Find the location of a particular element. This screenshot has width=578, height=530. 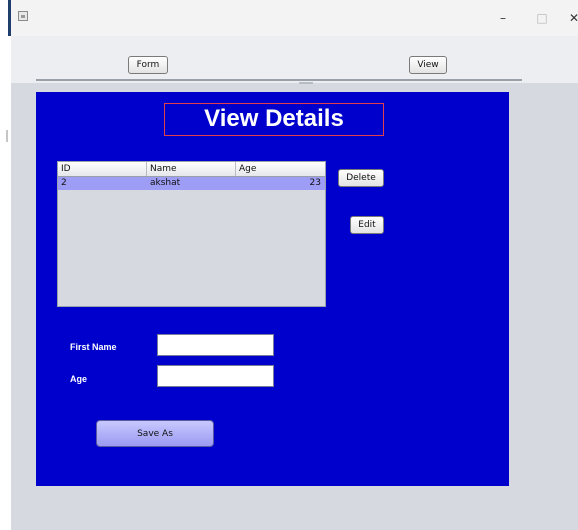

details-table: ID Name Age 2 akshat 23 is located at coordinates (191, 234).